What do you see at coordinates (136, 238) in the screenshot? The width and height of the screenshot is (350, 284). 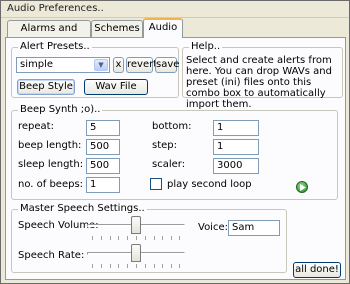 I see `speech-volume-ticks` at bounding box center [136, 238].